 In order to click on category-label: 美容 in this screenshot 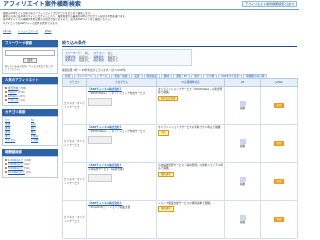, I will do `click(33, 124)`.